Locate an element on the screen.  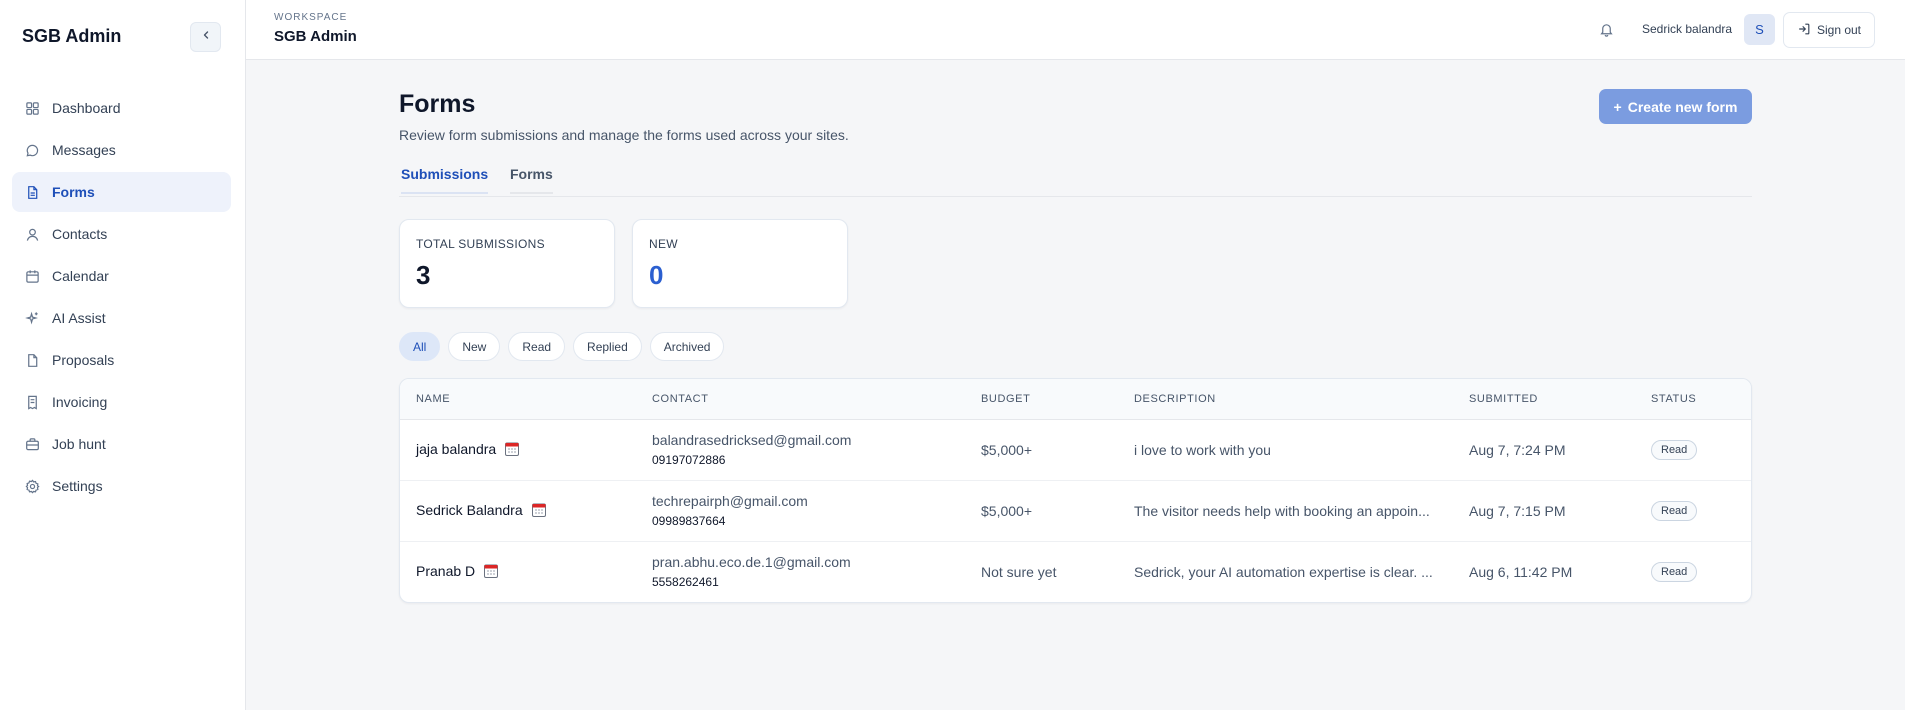
sidebar-item-label: Contacts is located at coordinates (80, 234).